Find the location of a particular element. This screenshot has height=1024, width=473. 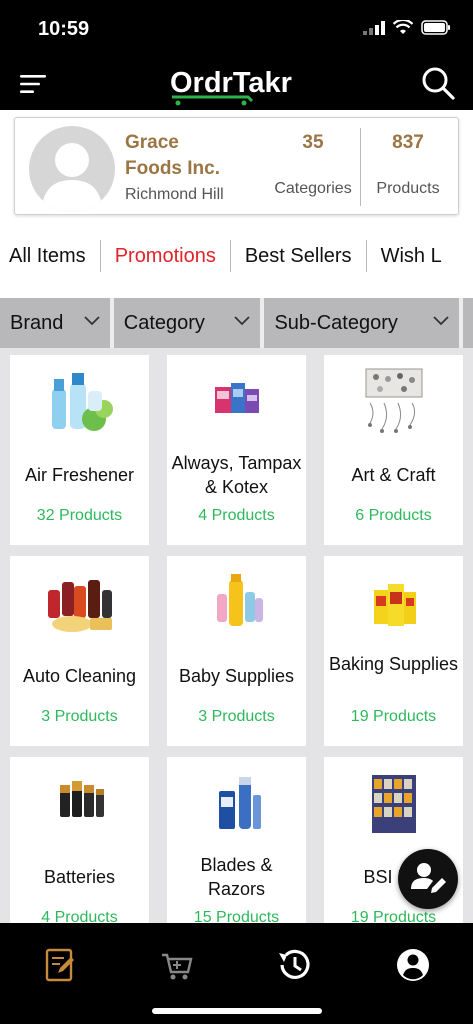

menu-icon is located at coordinates (33, 84).